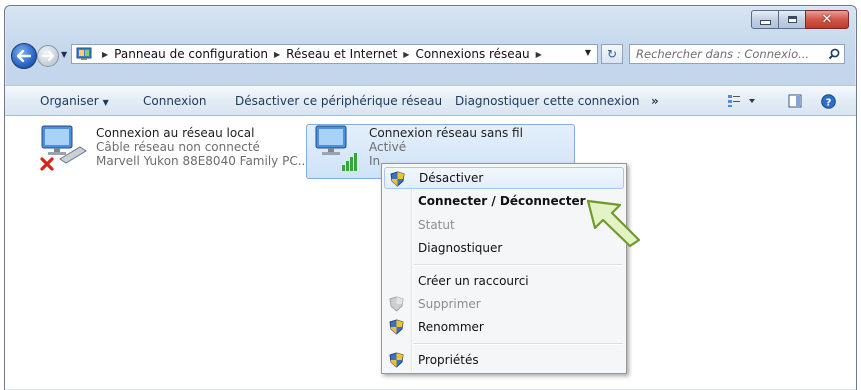  I want to click on back-button, so click(24, 56).